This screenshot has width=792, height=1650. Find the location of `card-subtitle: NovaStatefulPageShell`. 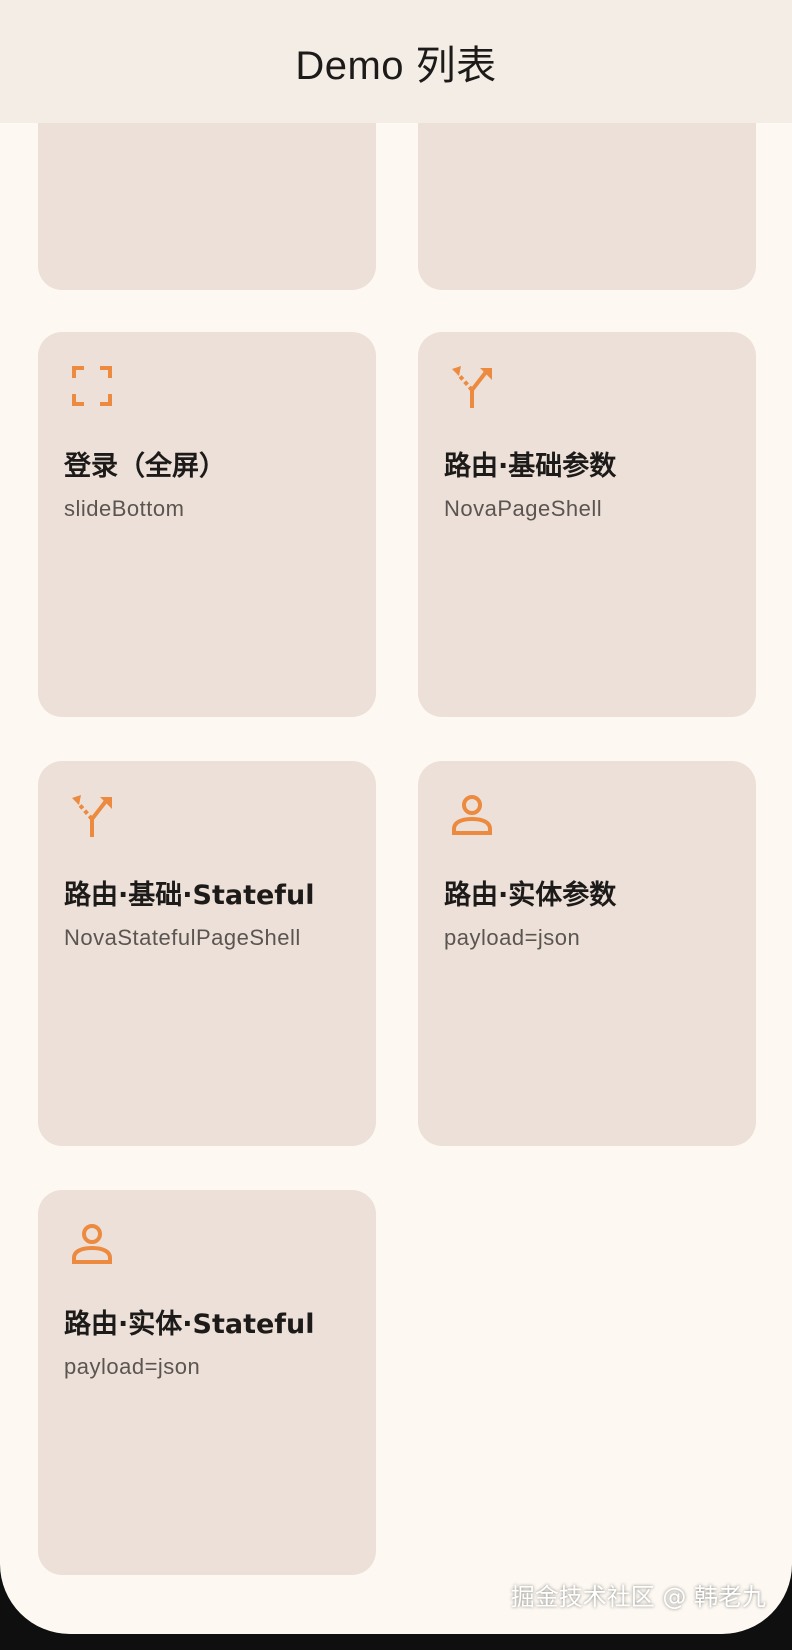

card-subtitle: NovaStatefulPageShell is located at coordinates (182, 937).